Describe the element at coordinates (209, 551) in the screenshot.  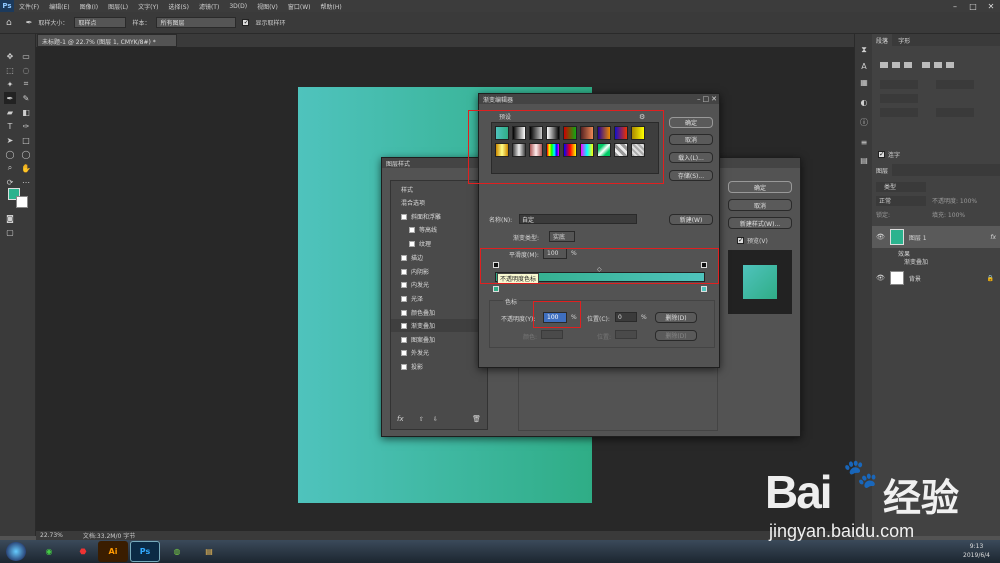
I see `taskbar-folder-icon: ▤` at that location.